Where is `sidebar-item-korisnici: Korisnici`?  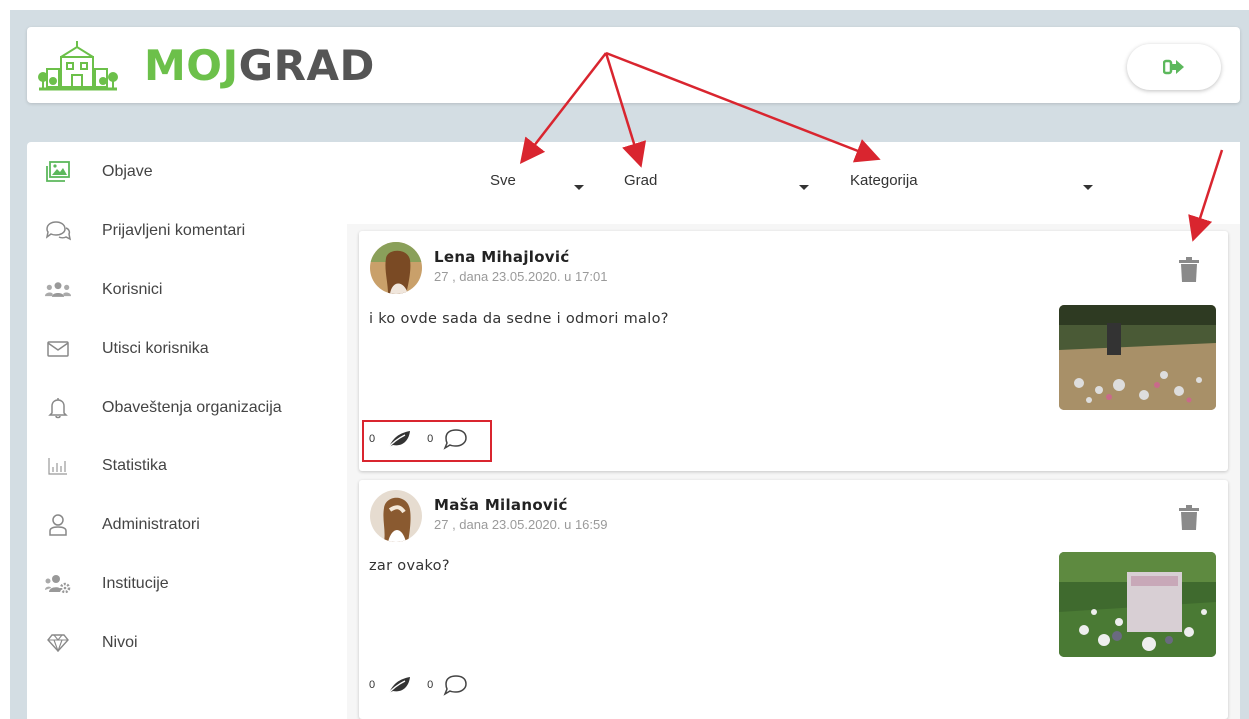
sidebar-item-korisnici: Korisnici is located at coordinates (187, 290).